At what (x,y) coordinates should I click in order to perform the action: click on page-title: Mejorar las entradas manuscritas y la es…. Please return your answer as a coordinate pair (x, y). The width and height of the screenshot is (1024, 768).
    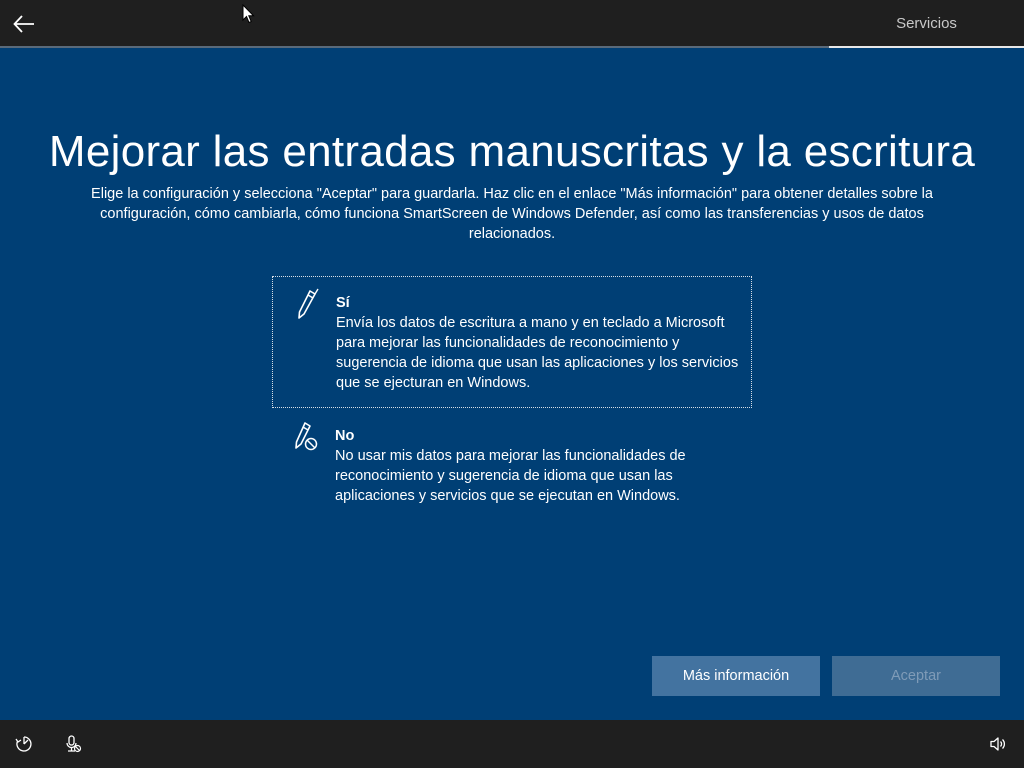
    Looking at the image, I should click on (512, 151).